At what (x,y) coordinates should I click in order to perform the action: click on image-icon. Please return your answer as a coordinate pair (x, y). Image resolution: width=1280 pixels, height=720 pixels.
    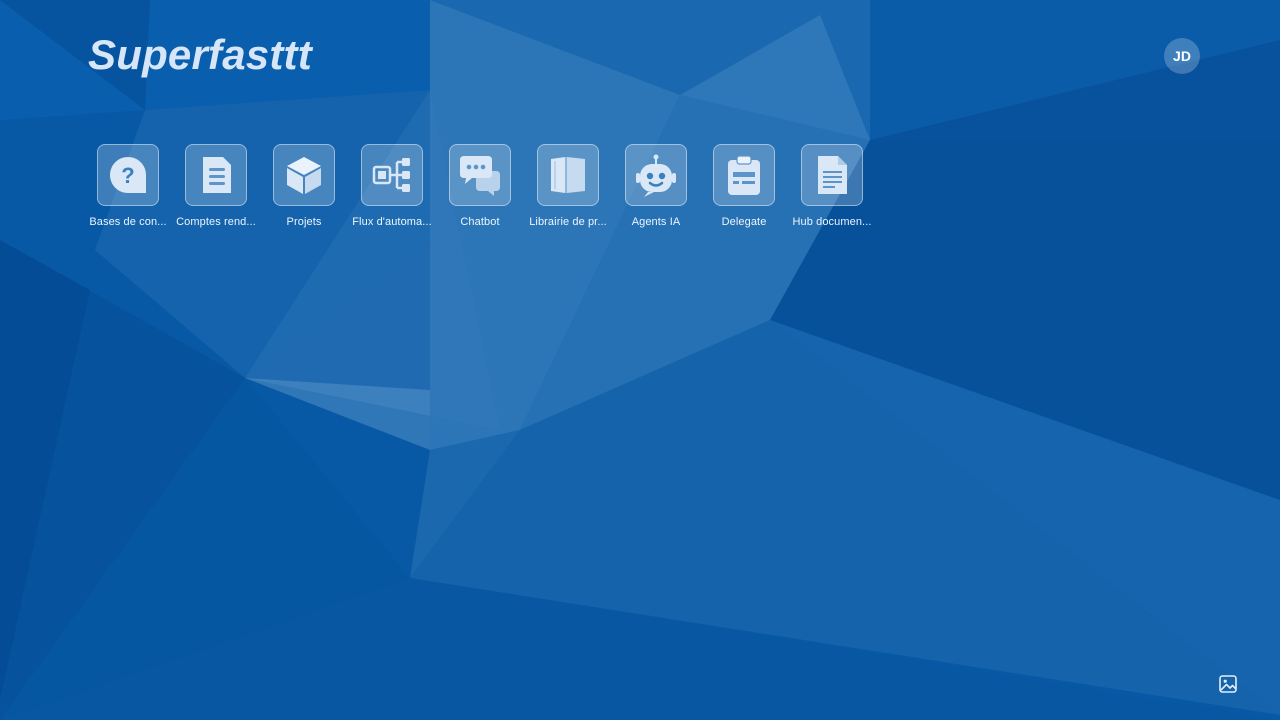
    Looking at the image, I should click on (1228, 684).